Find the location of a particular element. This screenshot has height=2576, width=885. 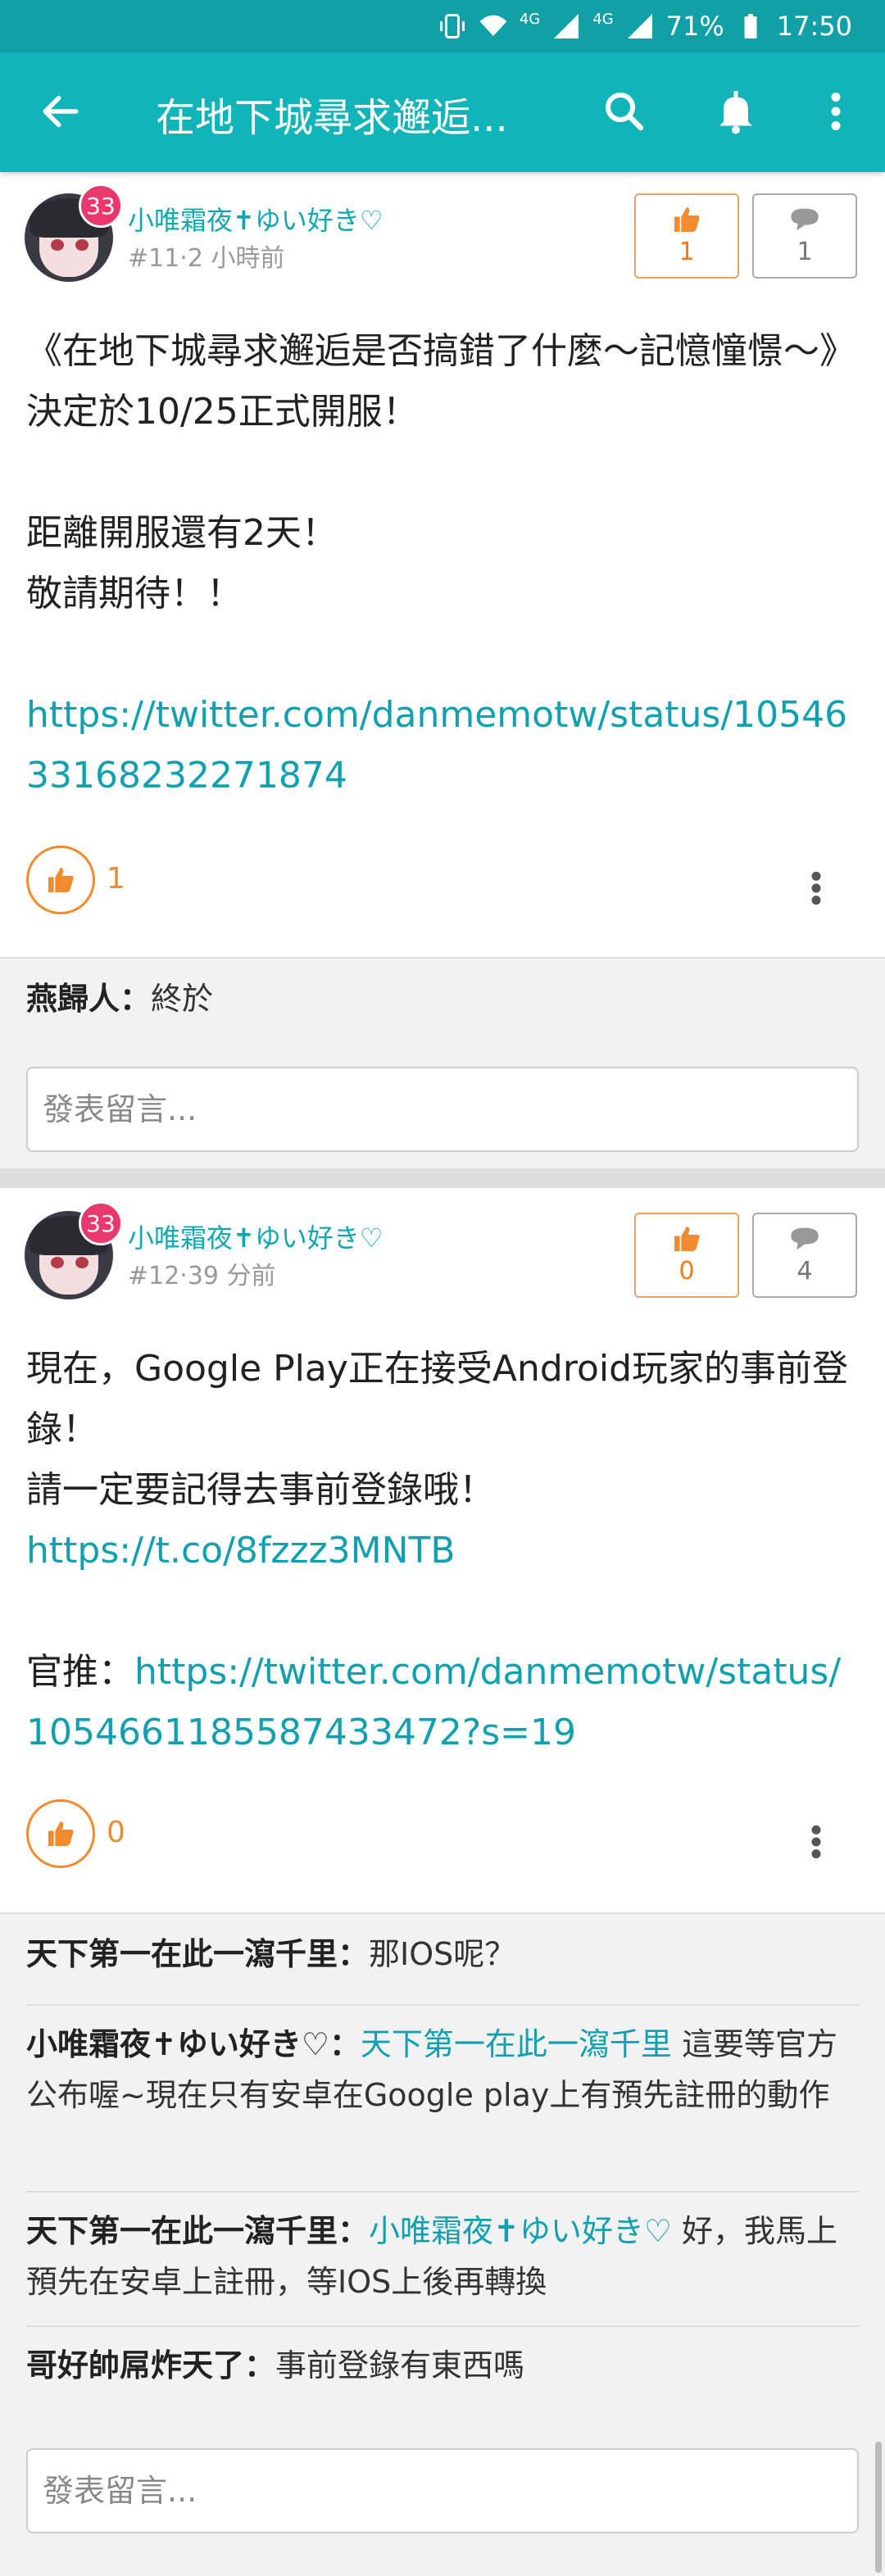

mention-link: 小唯霜夜✝ゆい好き♡ is located at coordinates (520, 2231).